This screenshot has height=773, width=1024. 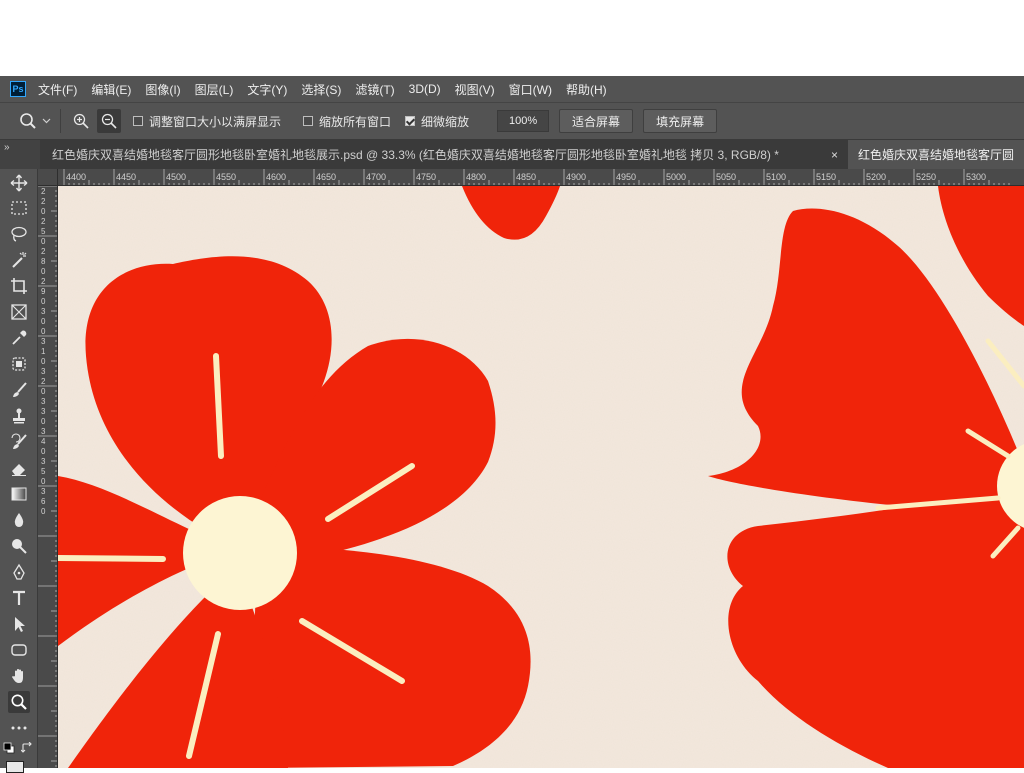 What do you see at coordinates (19, 286) in the screenshot?
I see `crop-icon` at bounding box center [19, 286].